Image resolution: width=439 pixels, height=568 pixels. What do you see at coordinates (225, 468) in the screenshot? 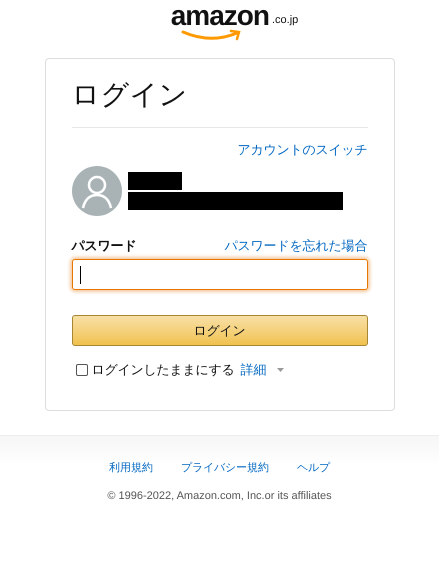
I see `footer-link: プライバシー規約` at bounding box center [225, 468].